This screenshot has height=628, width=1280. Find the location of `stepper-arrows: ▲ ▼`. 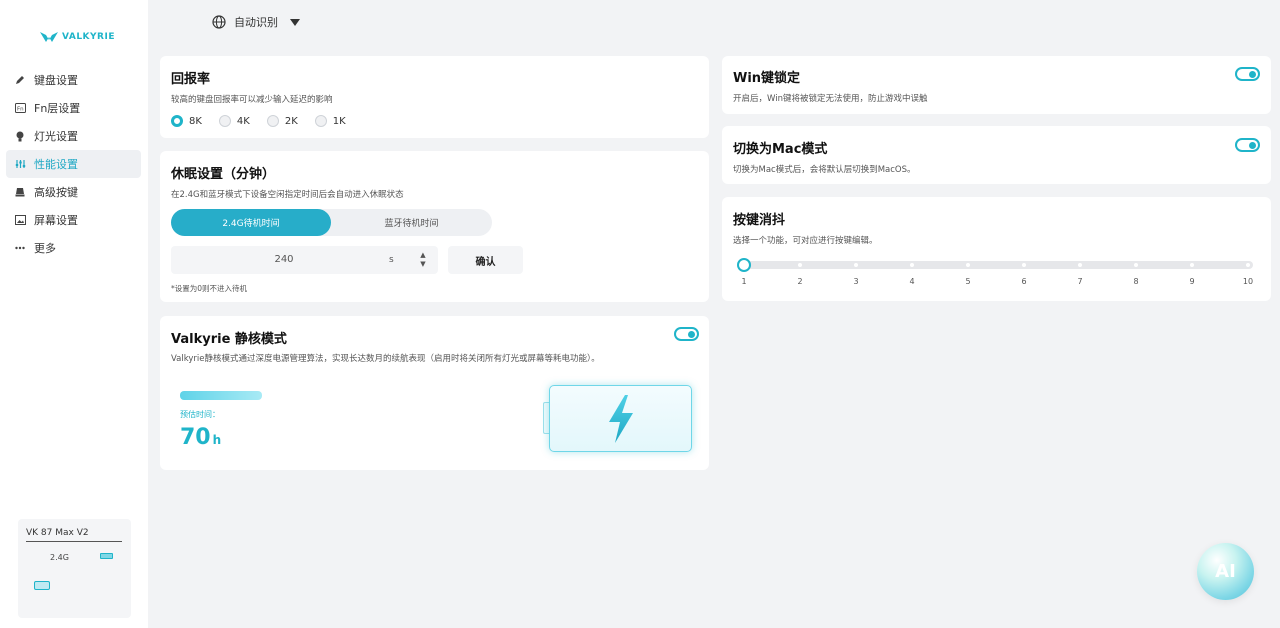

stepper-arrows: ▲ ▼ is located at coordinates (423, 260).